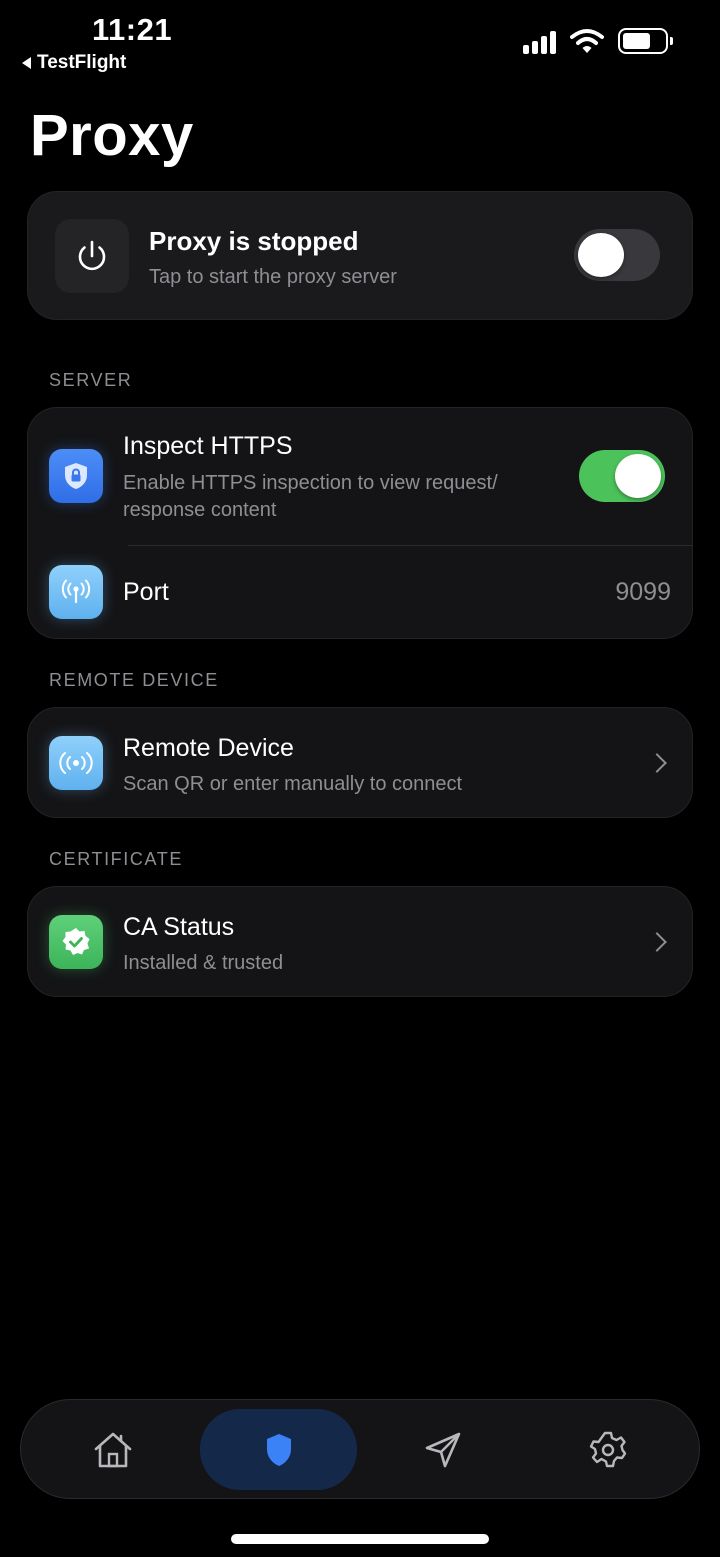 The image size is (720, 1557). I want to click on tab-settings, so click(608, 1450).